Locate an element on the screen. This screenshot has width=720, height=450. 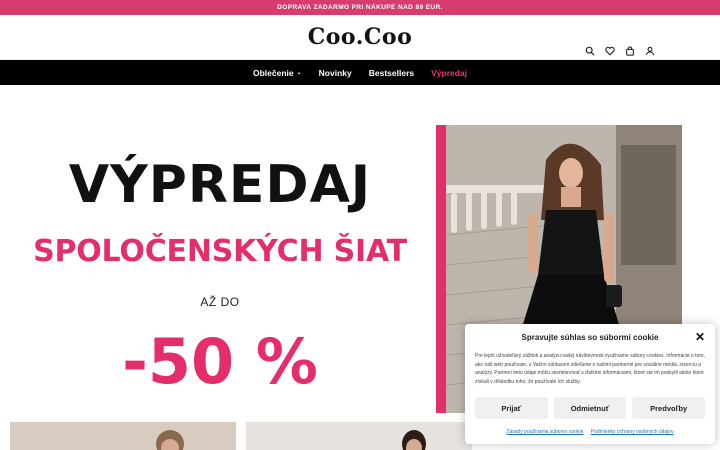
preferences-button: Predvoľby is located at coordinates (669, 408).